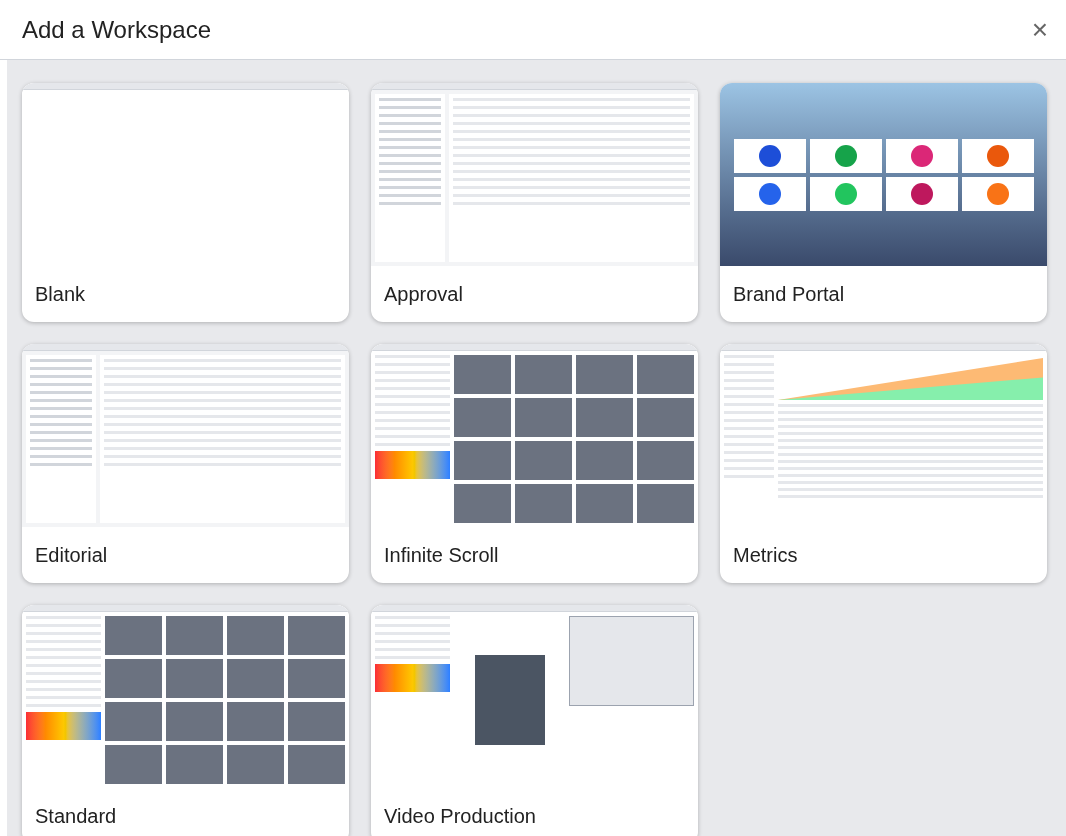 Image resolution: width=1066 pixels, height=836 pixels. I want to click on workspace-label: Blank, so click(60, 294).